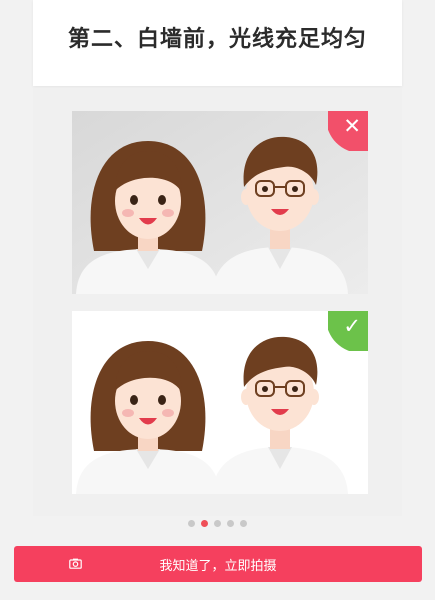  I want to click on header-panel: 第二、白墙前，光线充足均匀, so click(217, 43).